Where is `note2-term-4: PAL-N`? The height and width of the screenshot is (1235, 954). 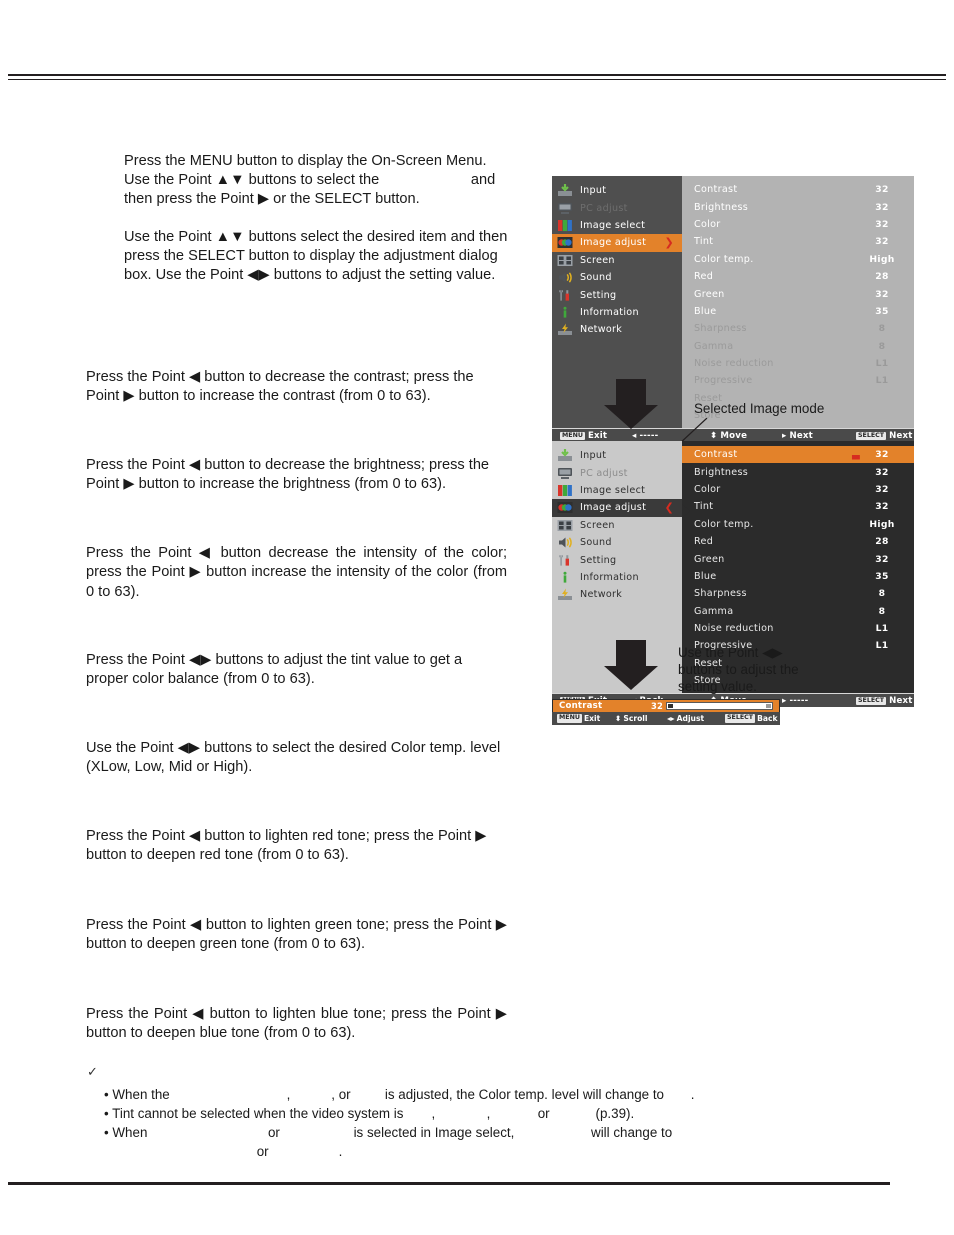 note2-term-4: PAL-N is located at coordinates (572, 1113).